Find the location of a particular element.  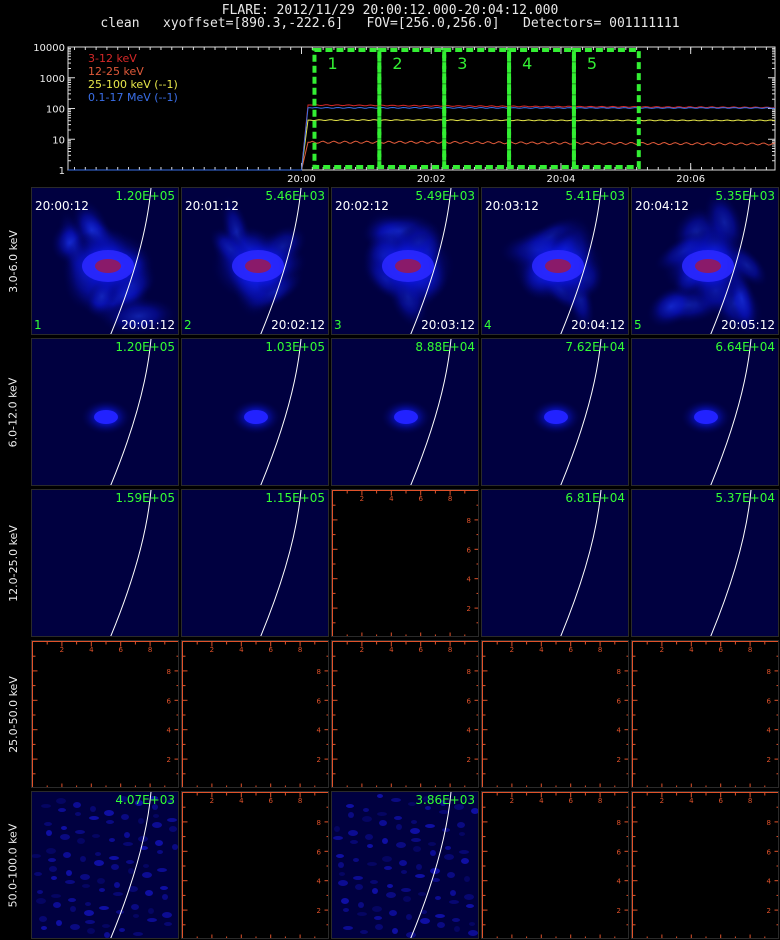

energy-band-label: 12.0-25.0 keV is located at coordinates (13, 563).